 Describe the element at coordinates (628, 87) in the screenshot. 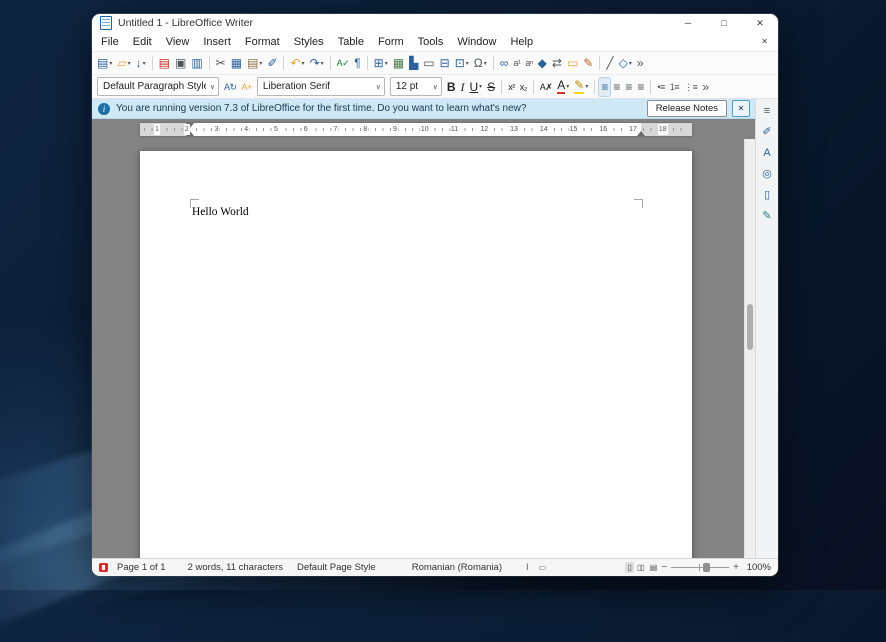

I see `align-right-button: ≡` at that location.